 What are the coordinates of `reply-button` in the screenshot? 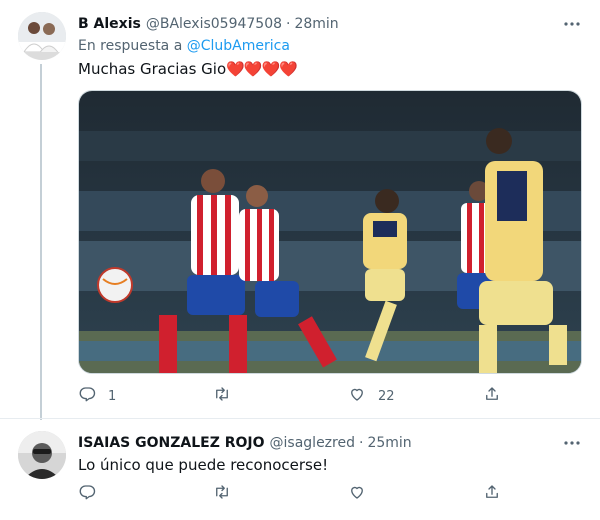 It's located at (93, 494).